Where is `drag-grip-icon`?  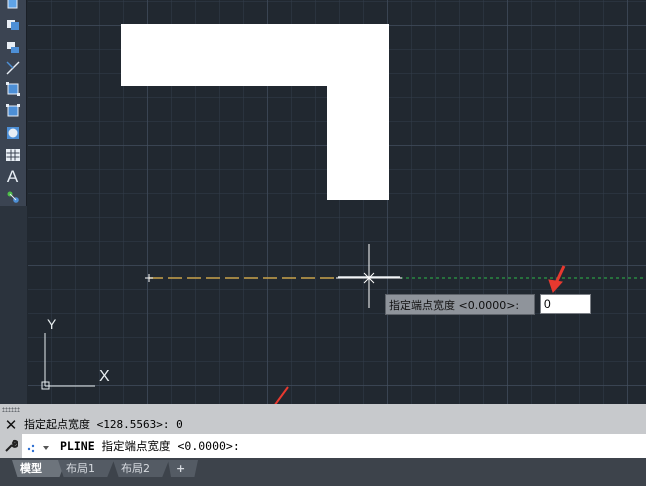 drag-grip-icon is located at coordinates (11, 409).